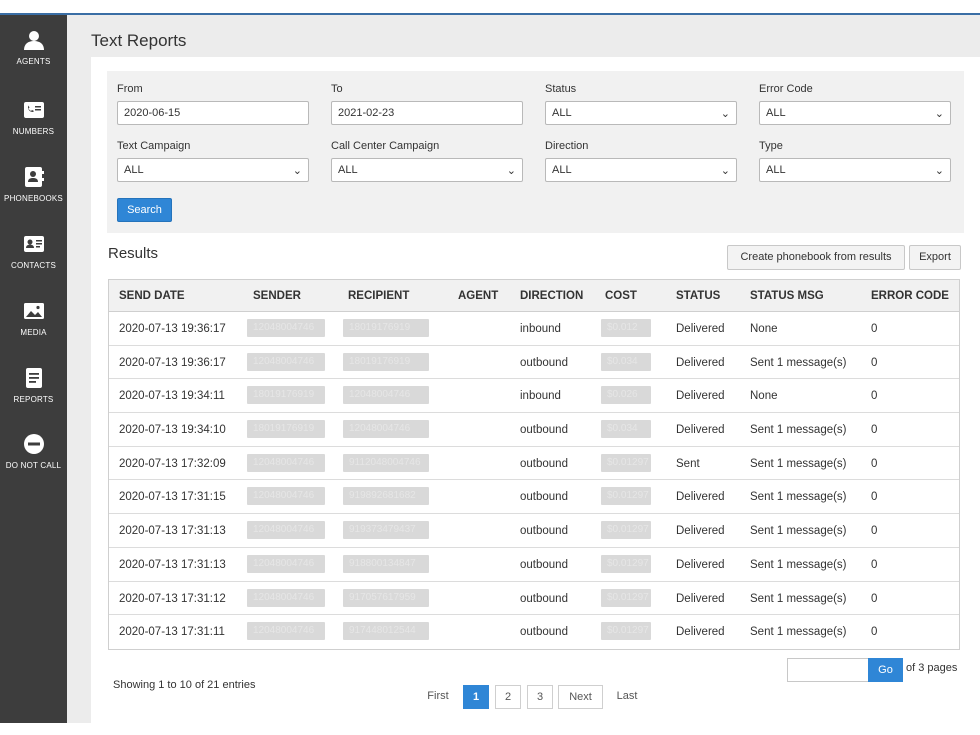 This screenshot has height=735, width=980. What do you see at coordinates (213, 113) in the screenshot?
I see `from-date-input: 2020-06-15` at bounding box center [213, 113].